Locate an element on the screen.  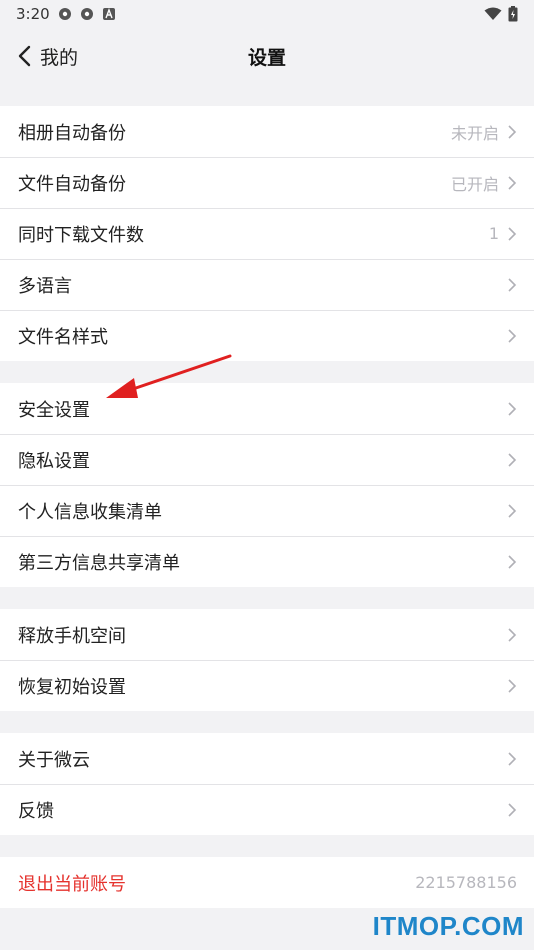
setting-file-backup: 文件自动备份 已开启 is located at coordinates (267, 182).